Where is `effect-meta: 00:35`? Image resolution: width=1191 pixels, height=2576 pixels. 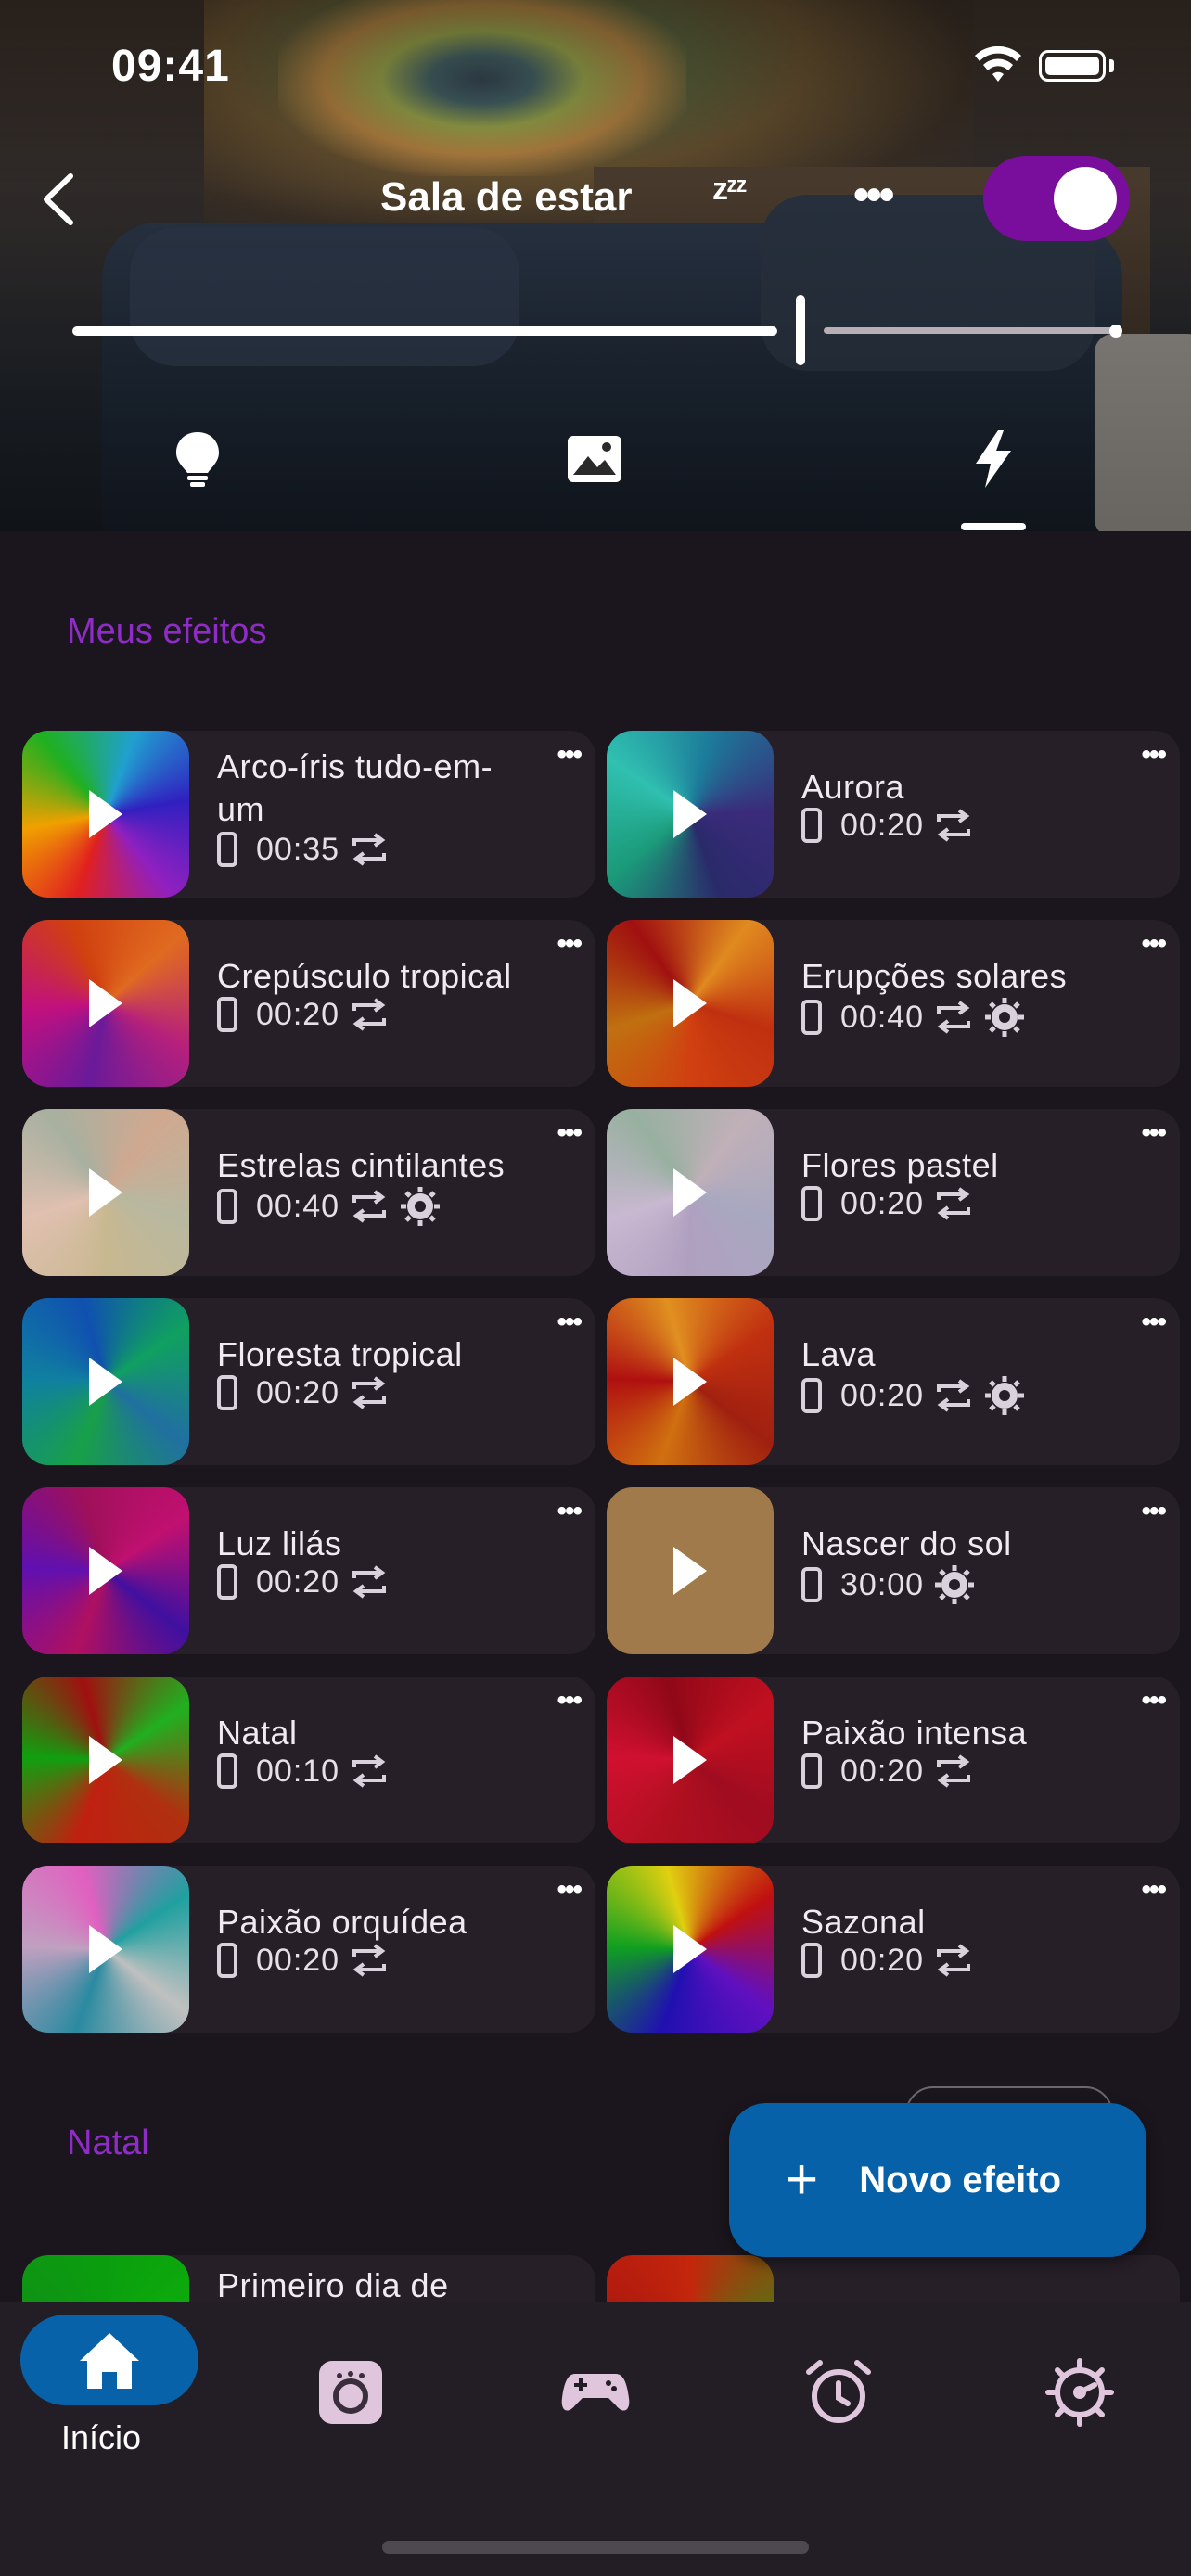
effect-meta: 00:35 is located at coordinates (303, 850).